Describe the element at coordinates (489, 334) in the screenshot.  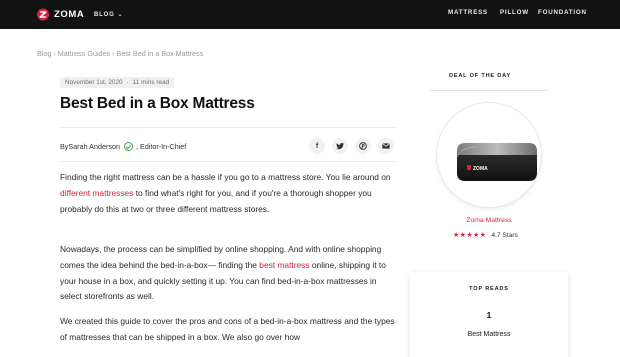
I see `top-read-link: Best Mattress` at that location.